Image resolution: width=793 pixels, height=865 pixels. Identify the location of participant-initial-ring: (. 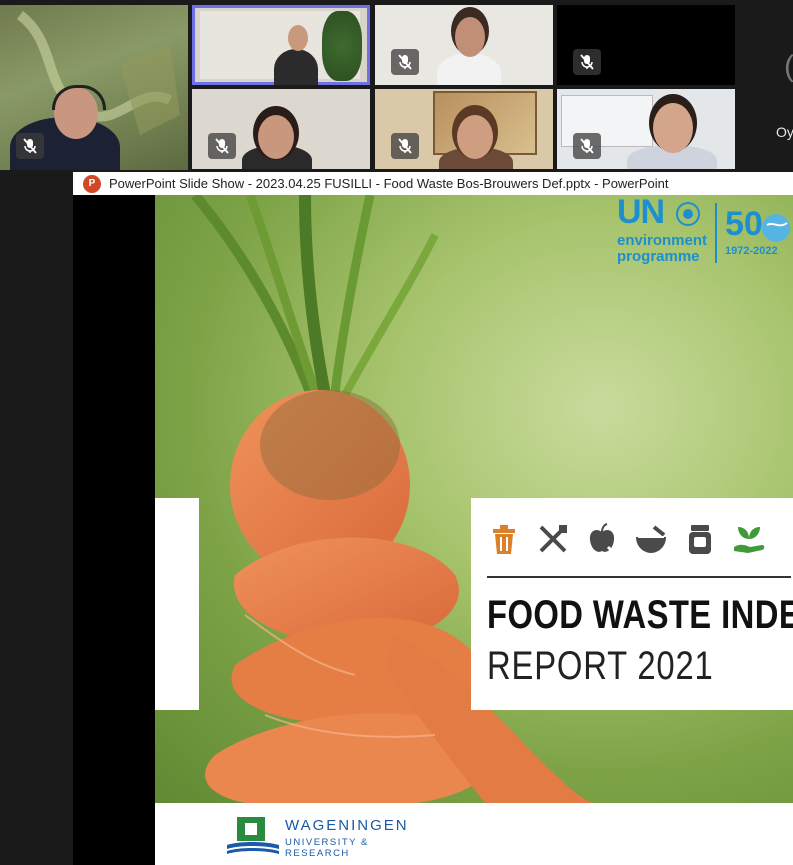
(788, 66).